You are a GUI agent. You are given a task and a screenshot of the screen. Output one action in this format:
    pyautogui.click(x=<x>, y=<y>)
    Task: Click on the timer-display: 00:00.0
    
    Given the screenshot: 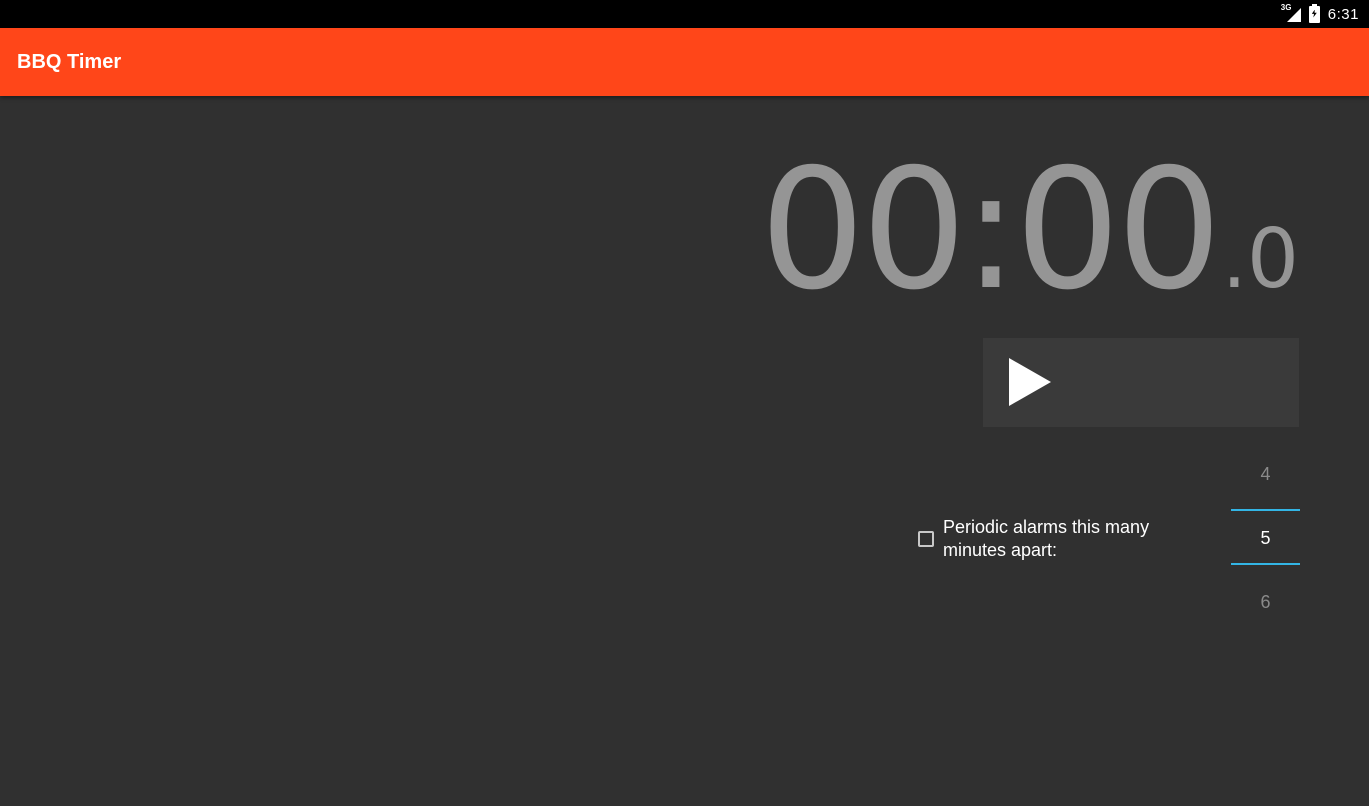 What is the action you would take?
    pyautogui.click(x=1029, y=231)
    